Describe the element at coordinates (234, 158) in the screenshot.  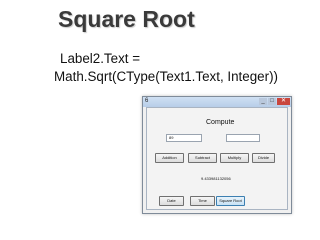
I see `multiply-button: Multiply` at that location.